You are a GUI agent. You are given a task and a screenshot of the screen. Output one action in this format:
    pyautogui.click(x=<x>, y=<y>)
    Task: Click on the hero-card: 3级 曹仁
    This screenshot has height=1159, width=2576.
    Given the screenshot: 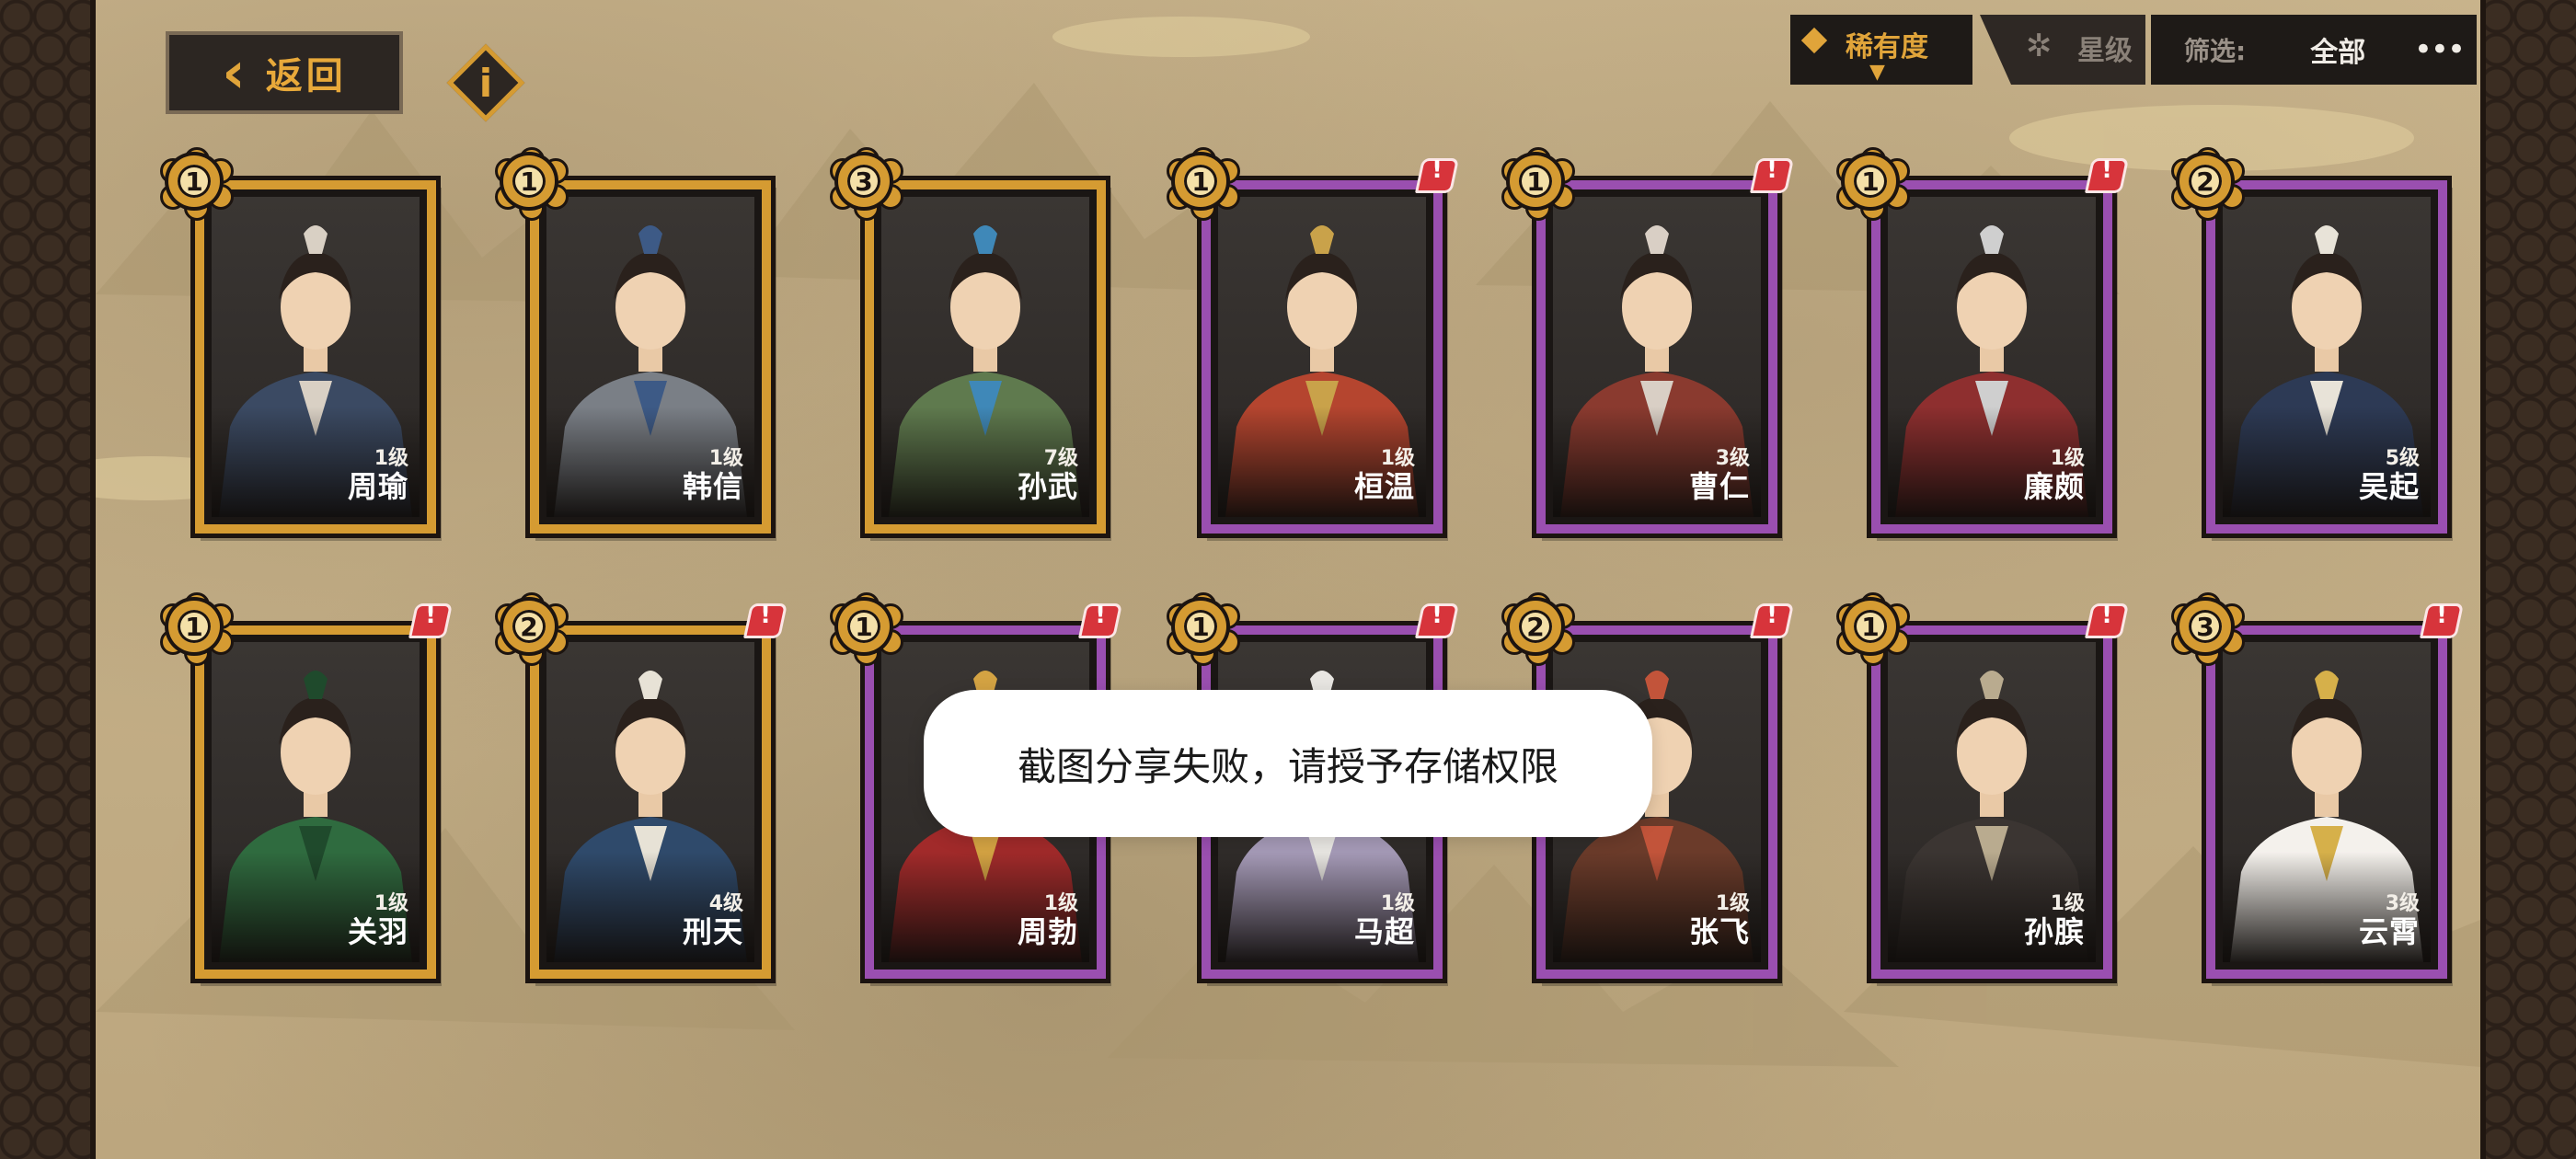 What is the action you would take?
    pyautogui.click(x=1656, y=357)
    